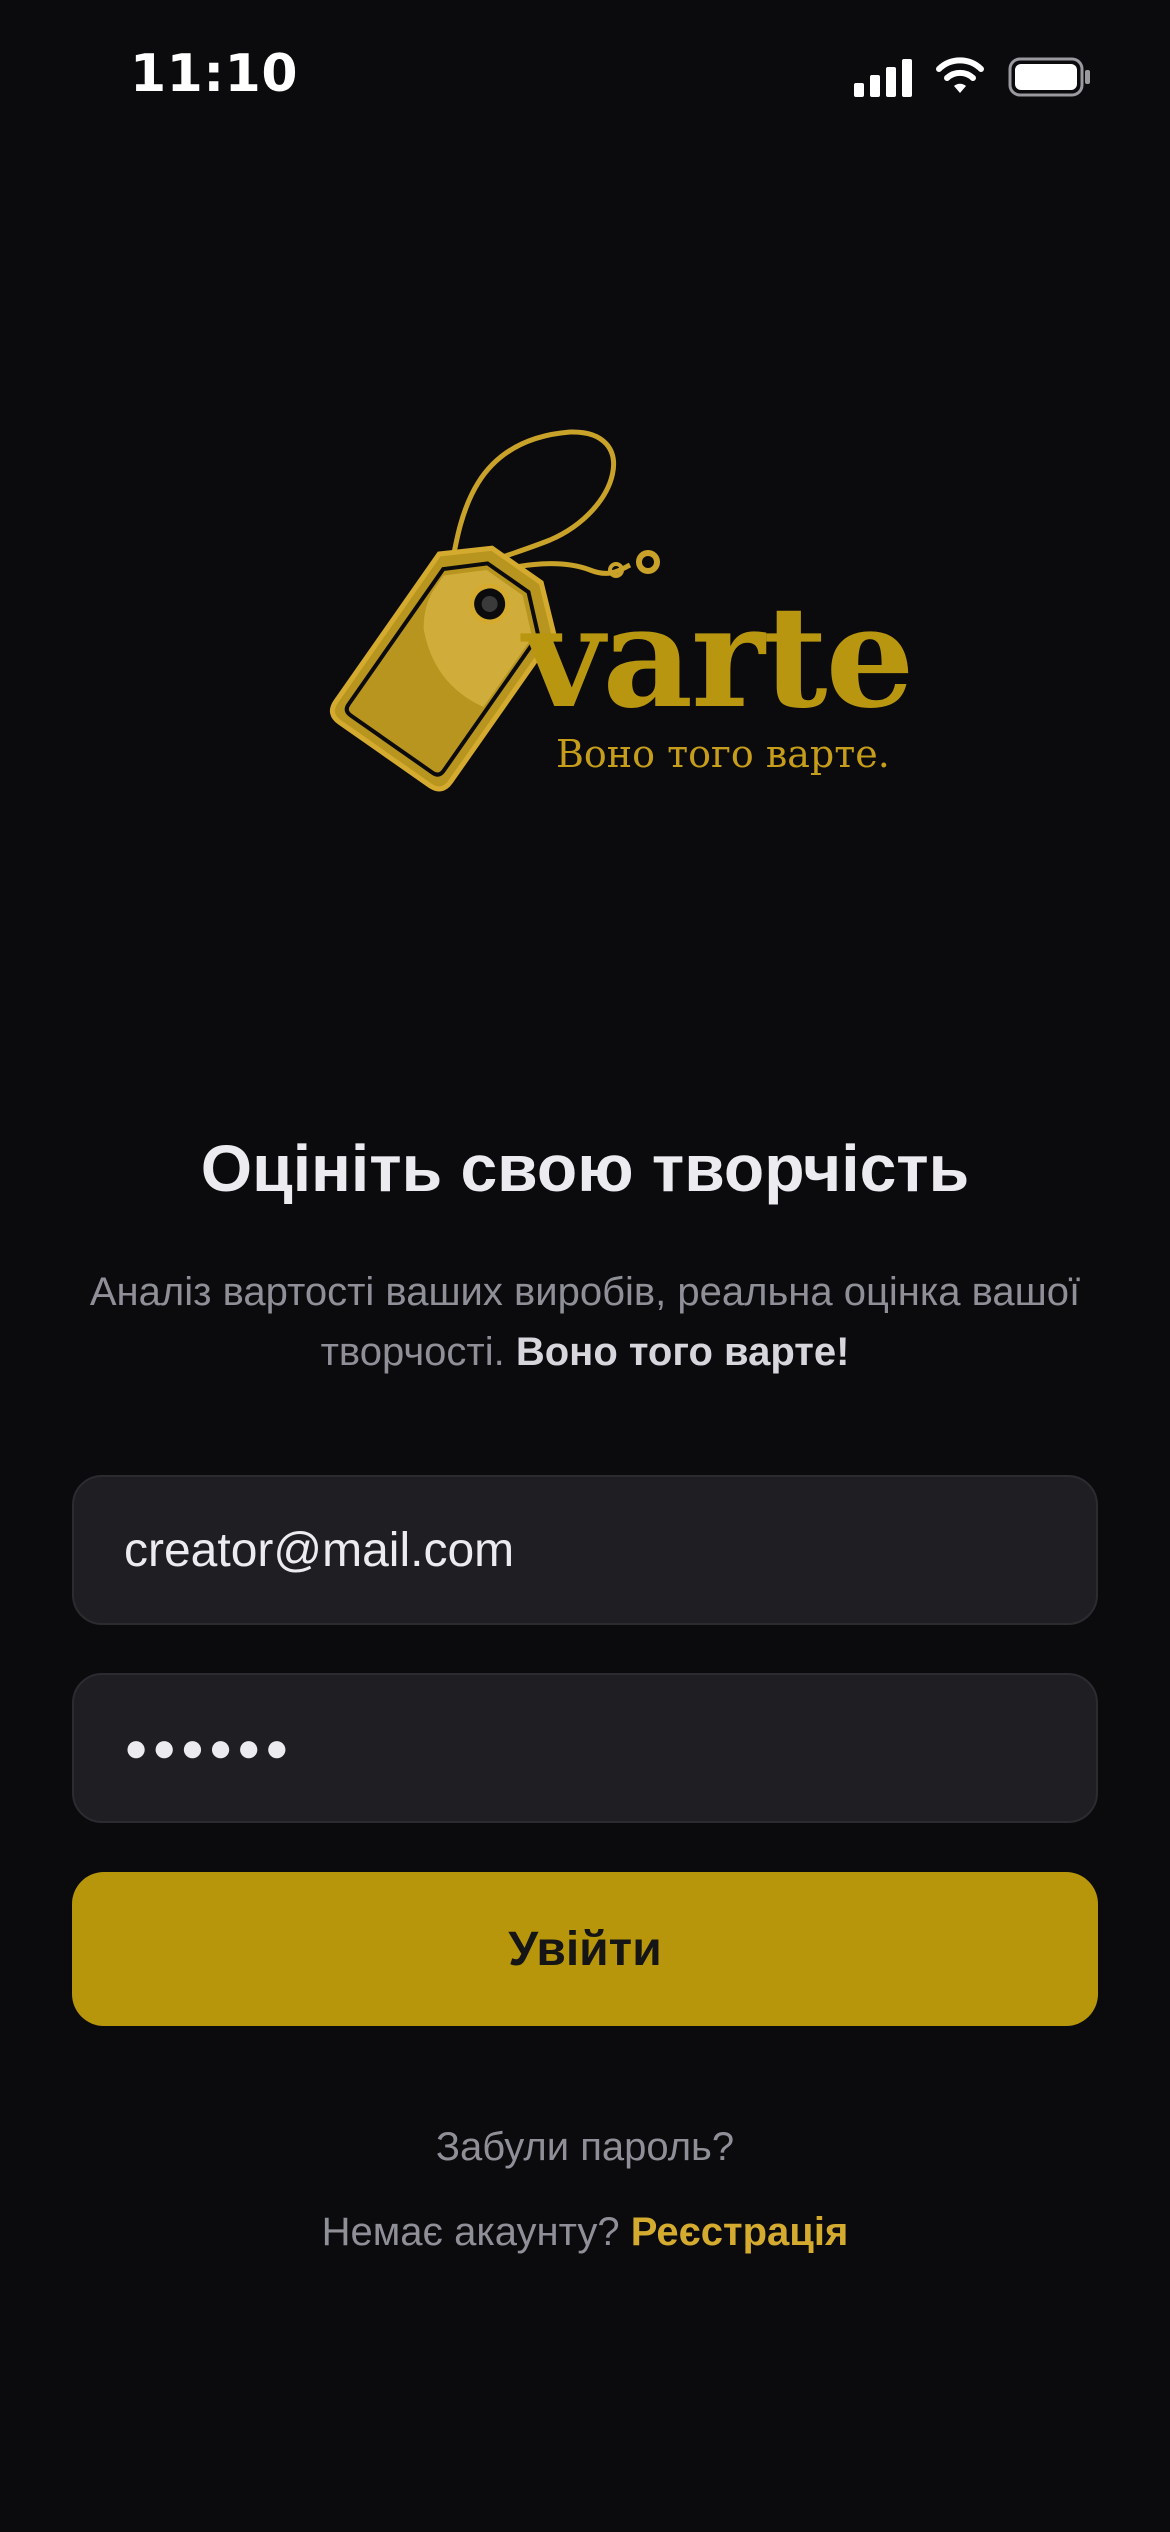  What do you see at coordinates (319, 1550) in the screenshot?
I see `email-value: creator@mail.com` at bounding box center [319, 1550].